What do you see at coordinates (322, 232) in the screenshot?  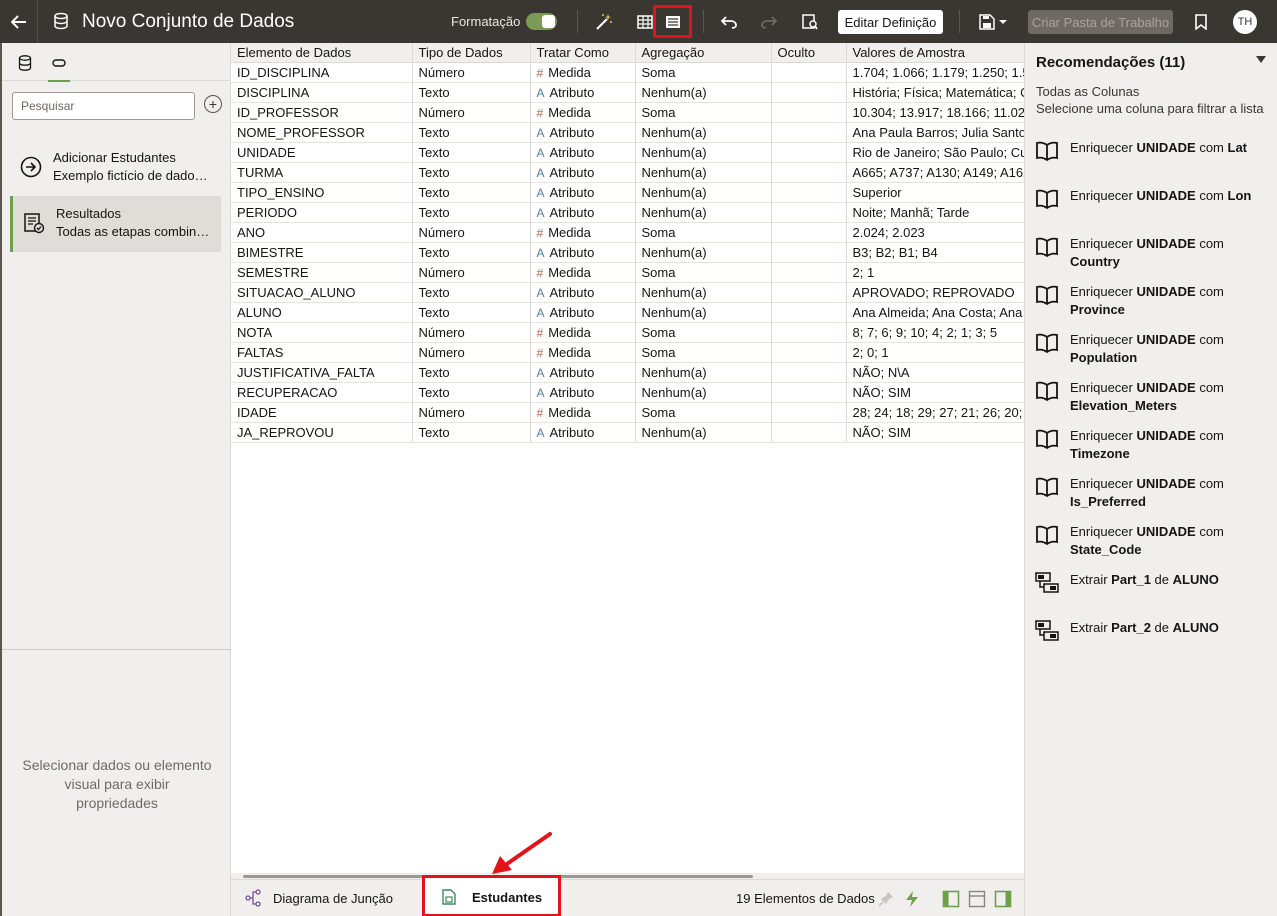 I see `table-cell: ANO` at bounding box center [322, 232].